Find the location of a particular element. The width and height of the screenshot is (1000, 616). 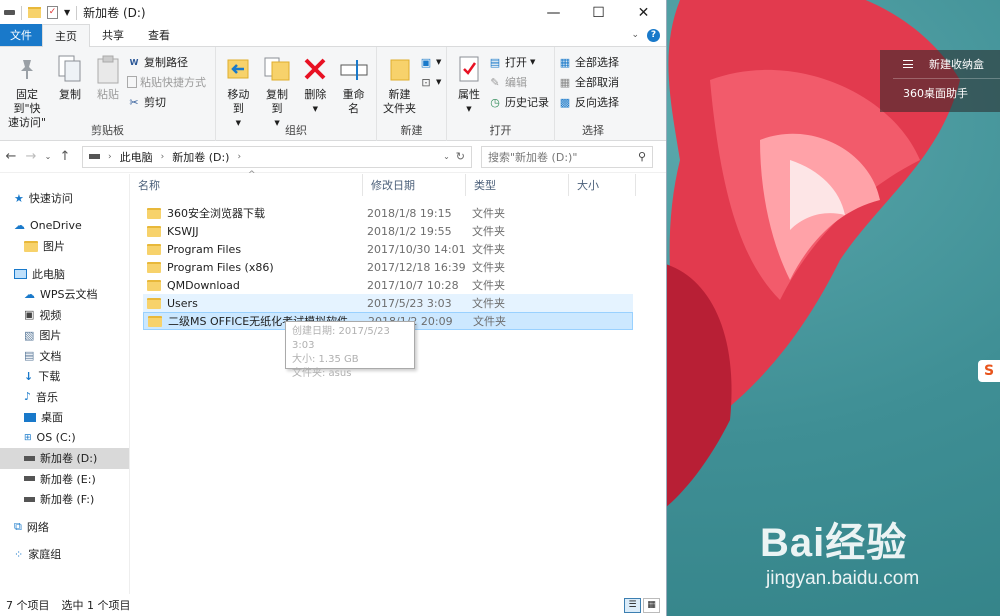

column-name: 名称 is located at coordinates (246, 185).